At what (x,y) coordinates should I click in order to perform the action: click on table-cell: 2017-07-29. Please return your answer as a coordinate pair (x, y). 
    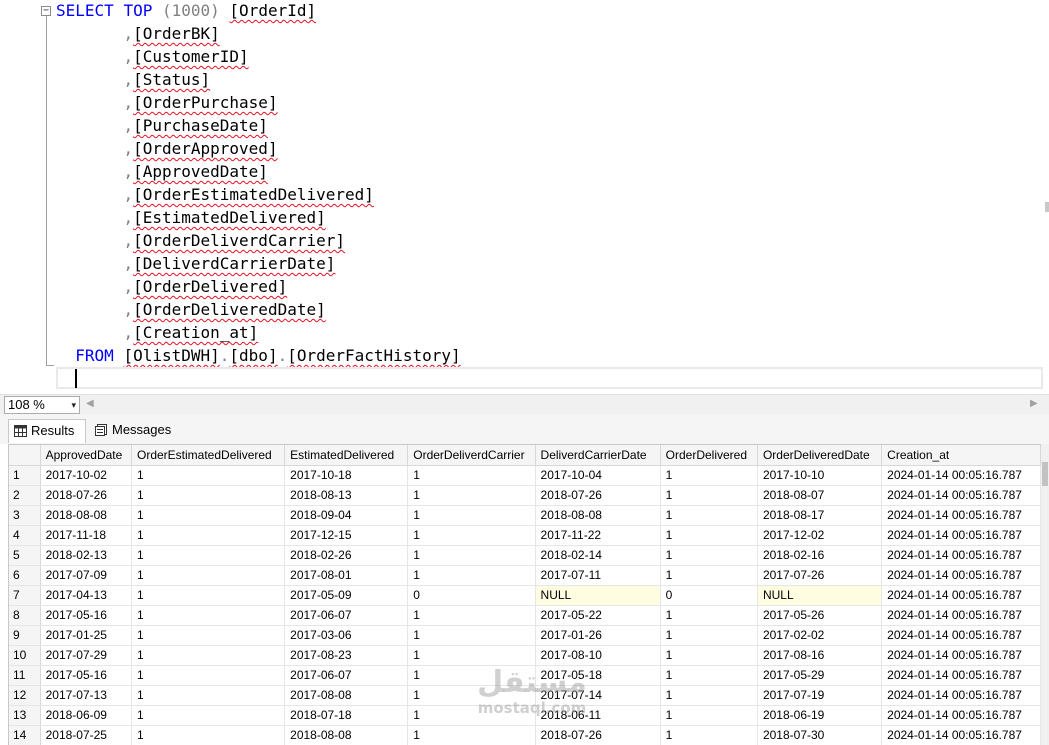
    Looking at the image, I should click on (86, 655).